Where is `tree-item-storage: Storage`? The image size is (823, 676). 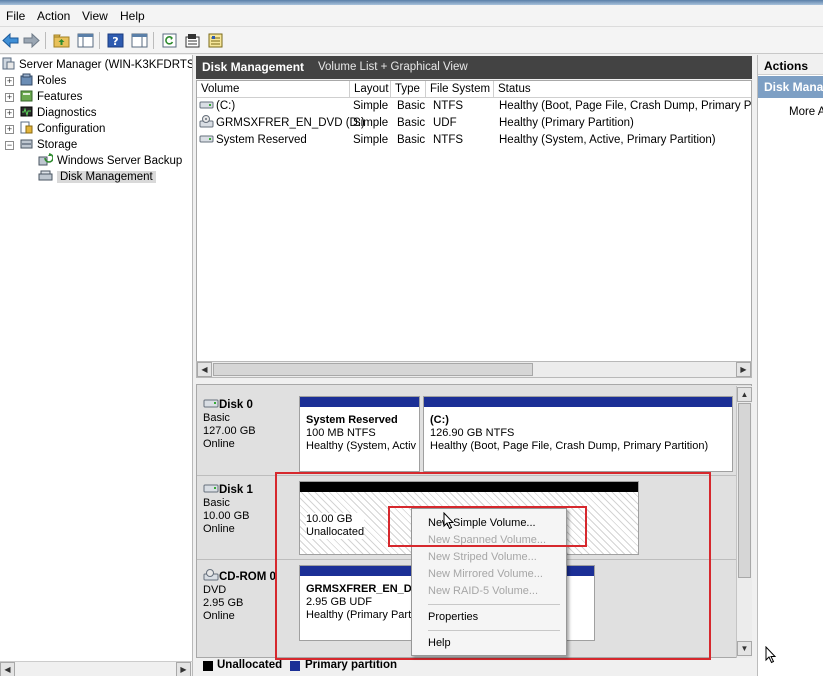
tree-item-storage: Storage is located at coordinates (48, 145).